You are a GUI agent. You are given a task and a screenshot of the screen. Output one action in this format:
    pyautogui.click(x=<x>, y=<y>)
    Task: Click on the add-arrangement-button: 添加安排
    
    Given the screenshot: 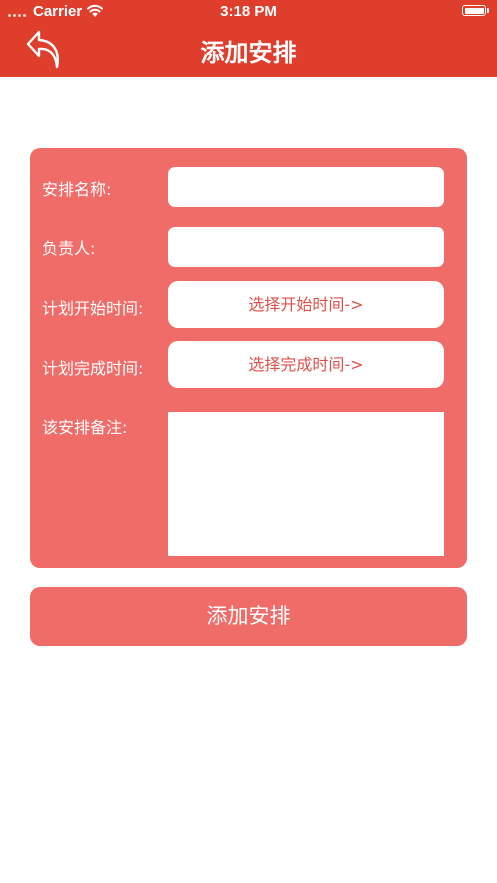 What is the action you would take?
    pyautogui.click(x=248, y=616)
    